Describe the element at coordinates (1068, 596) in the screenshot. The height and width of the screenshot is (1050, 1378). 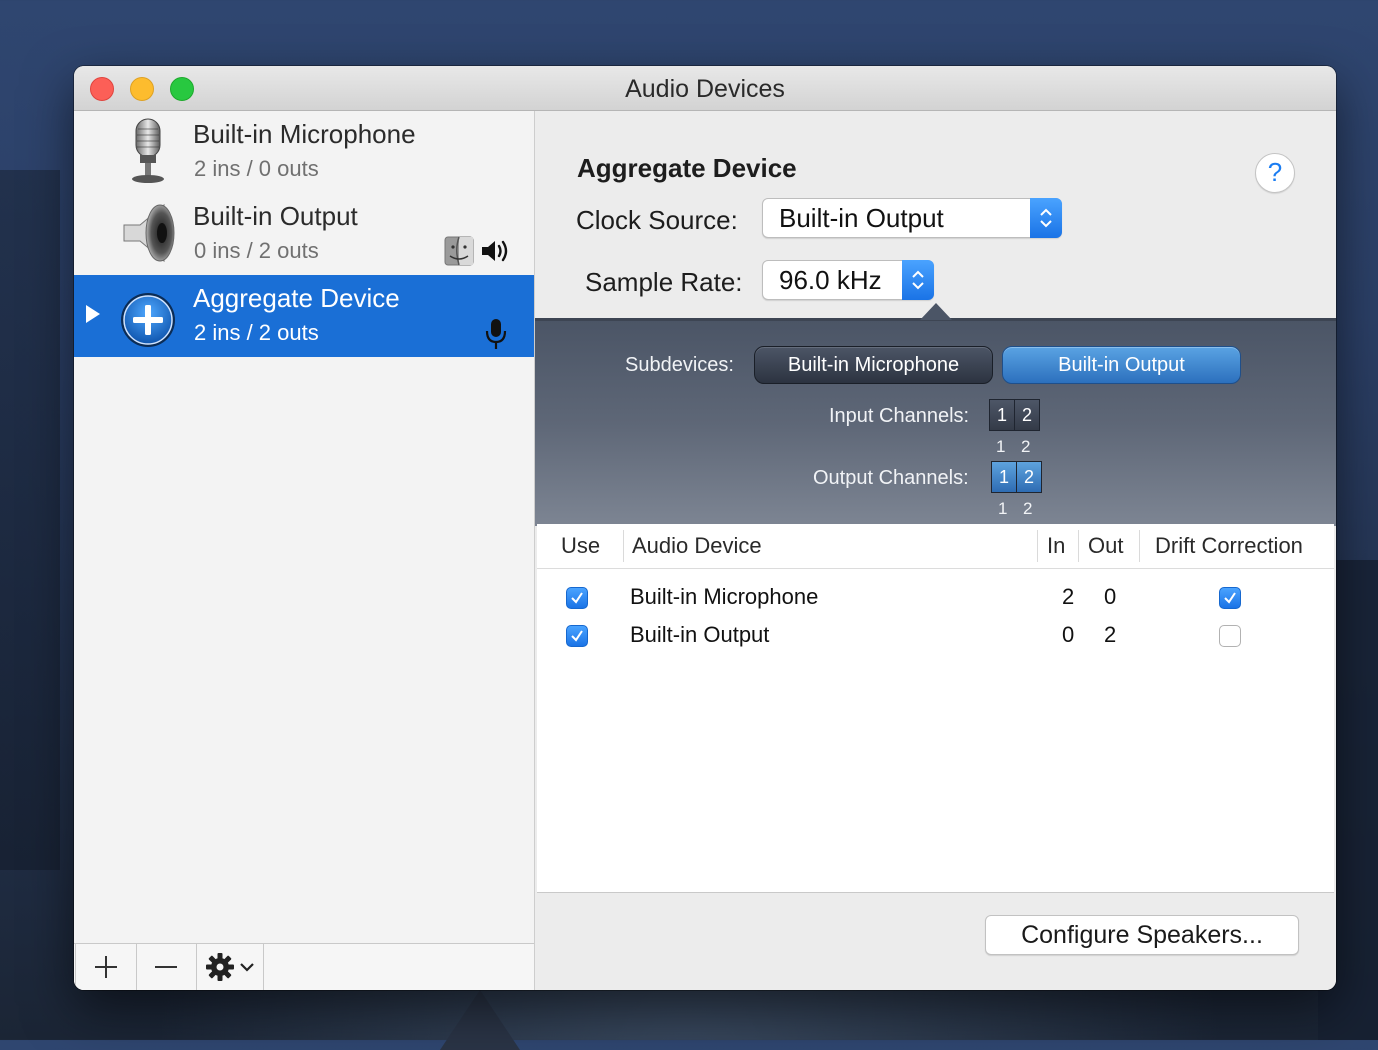
I see `in-count-cell: 2` at that location.